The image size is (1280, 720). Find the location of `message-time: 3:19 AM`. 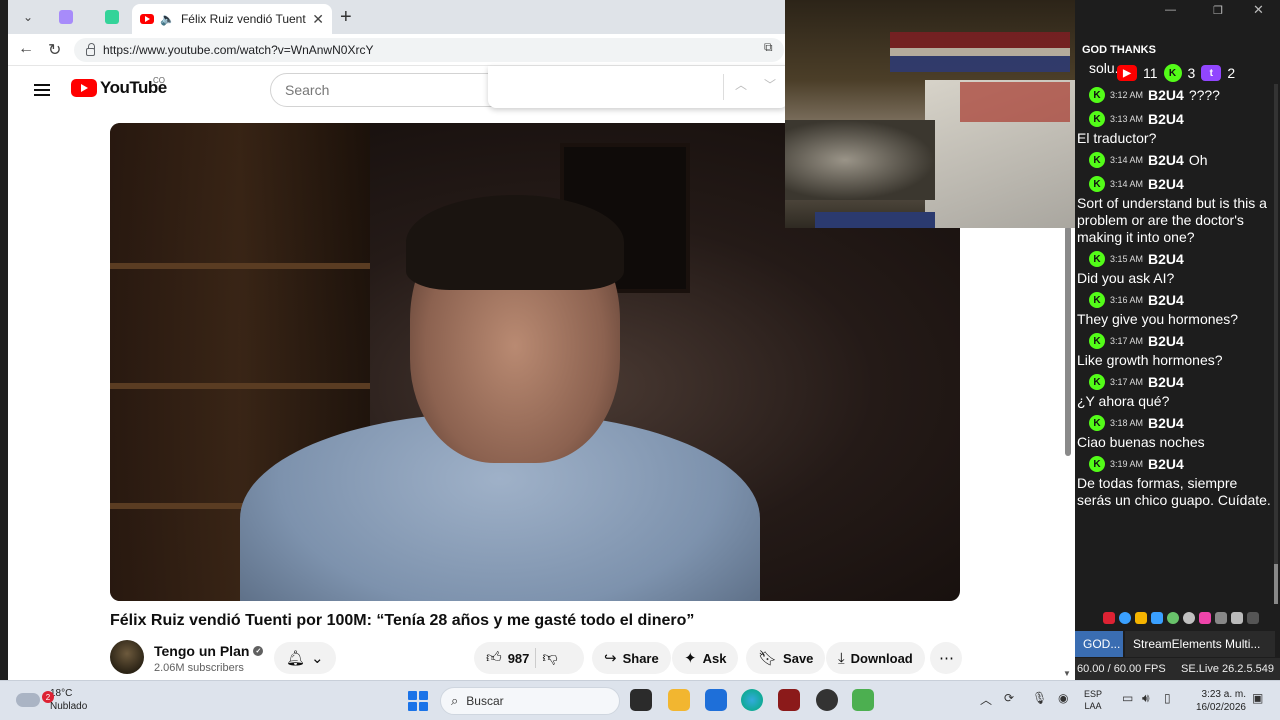

message-time: 3:19 AM is located at coordinates (1127, 464).